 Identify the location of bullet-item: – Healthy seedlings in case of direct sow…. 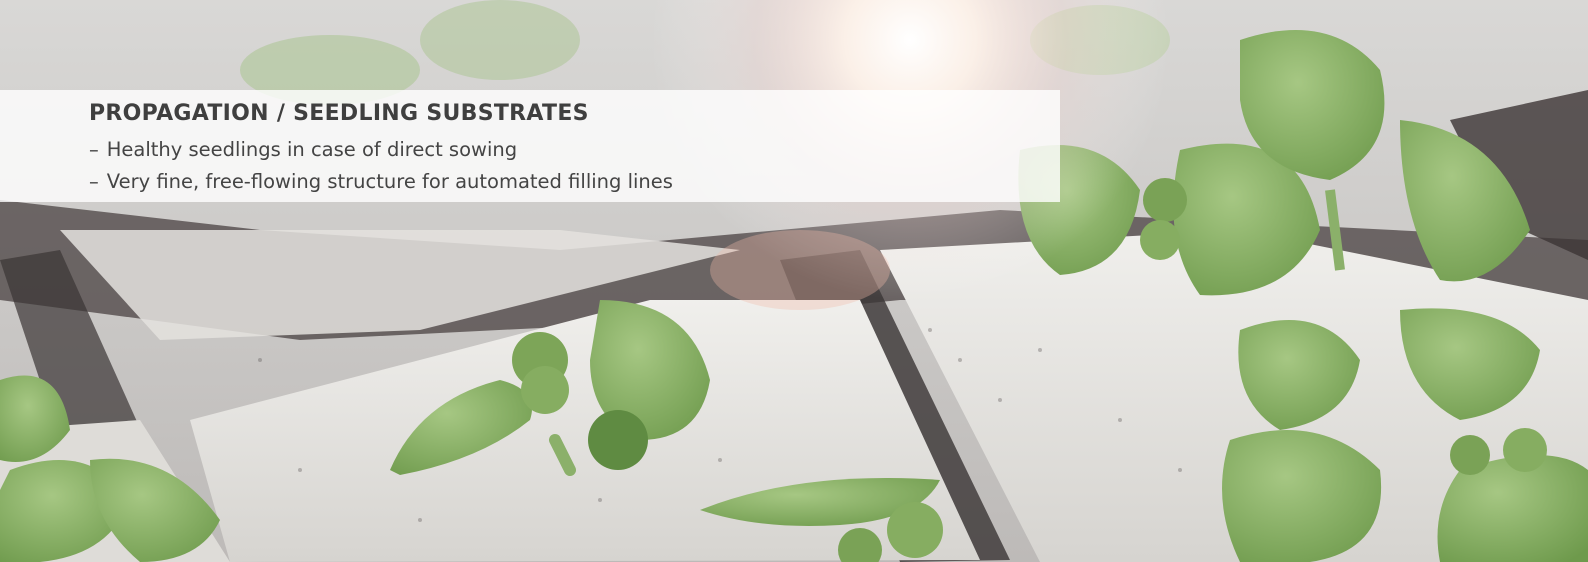
(574, 150).